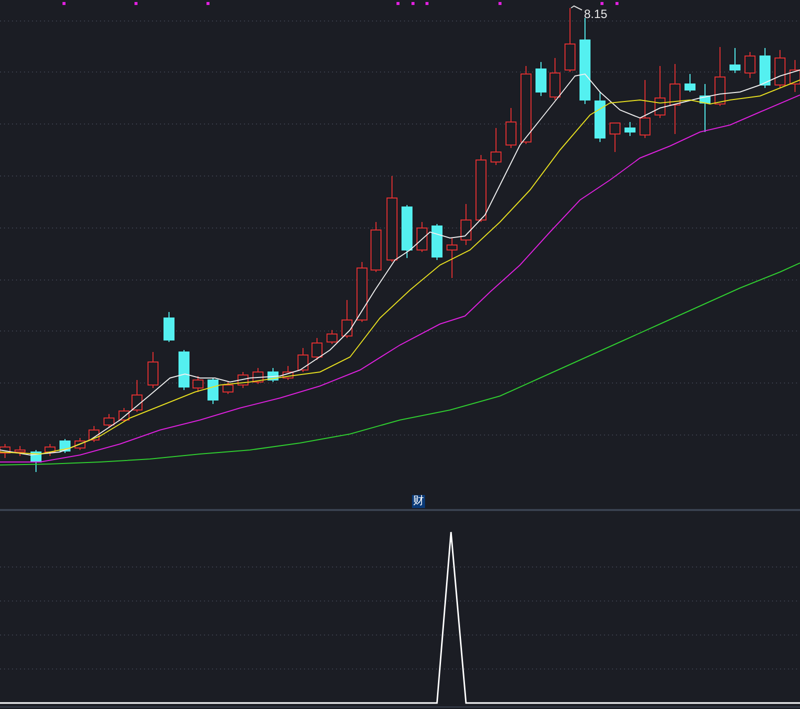 The height and width of the screenshot is (709, 800). I want to click on high-price-label: 8.15, so click(596, 14).